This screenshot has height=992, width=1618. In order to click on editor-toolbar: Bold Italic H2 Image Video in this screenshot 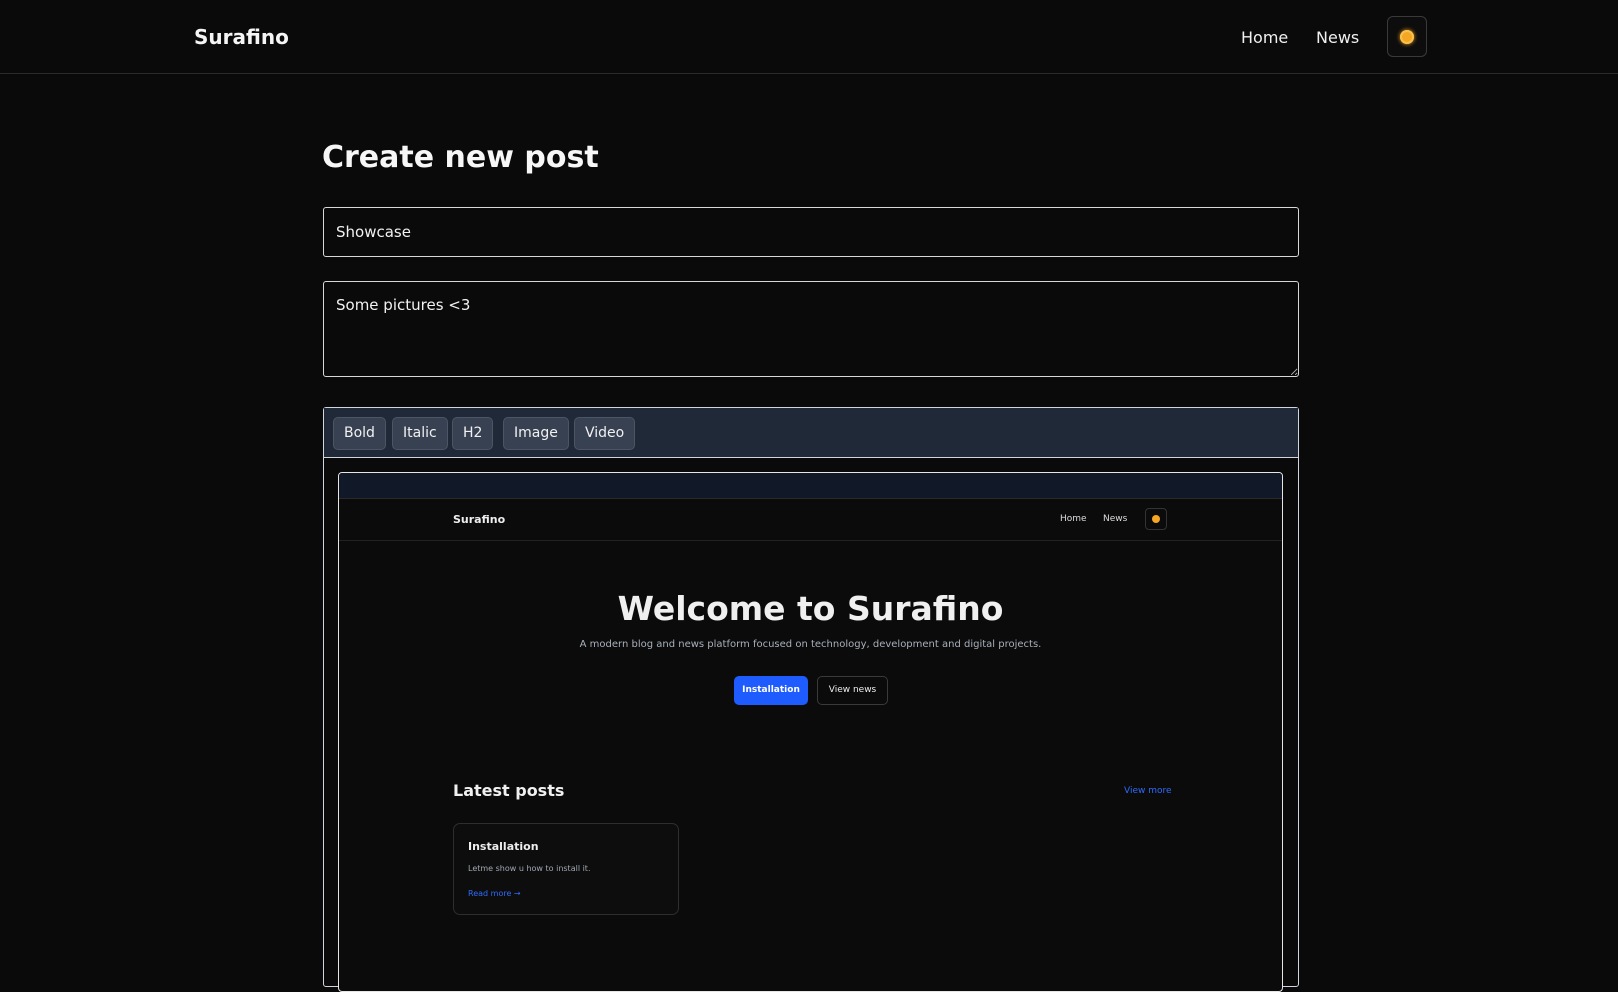, I will do `click(811, 433)`.